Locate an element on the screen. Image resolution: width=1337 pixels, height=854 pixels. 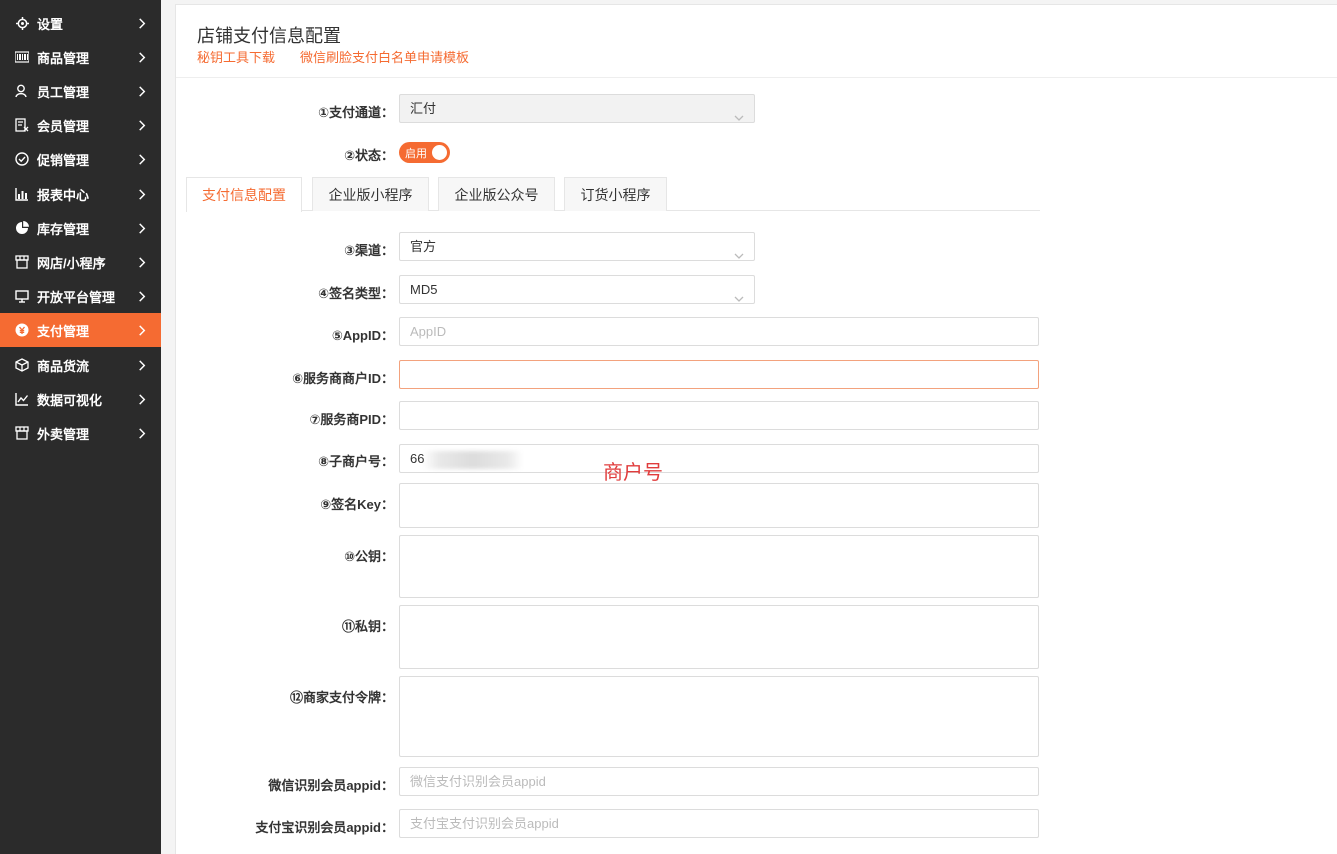
status-label: ②状态： is located at coordinates (368, 155).